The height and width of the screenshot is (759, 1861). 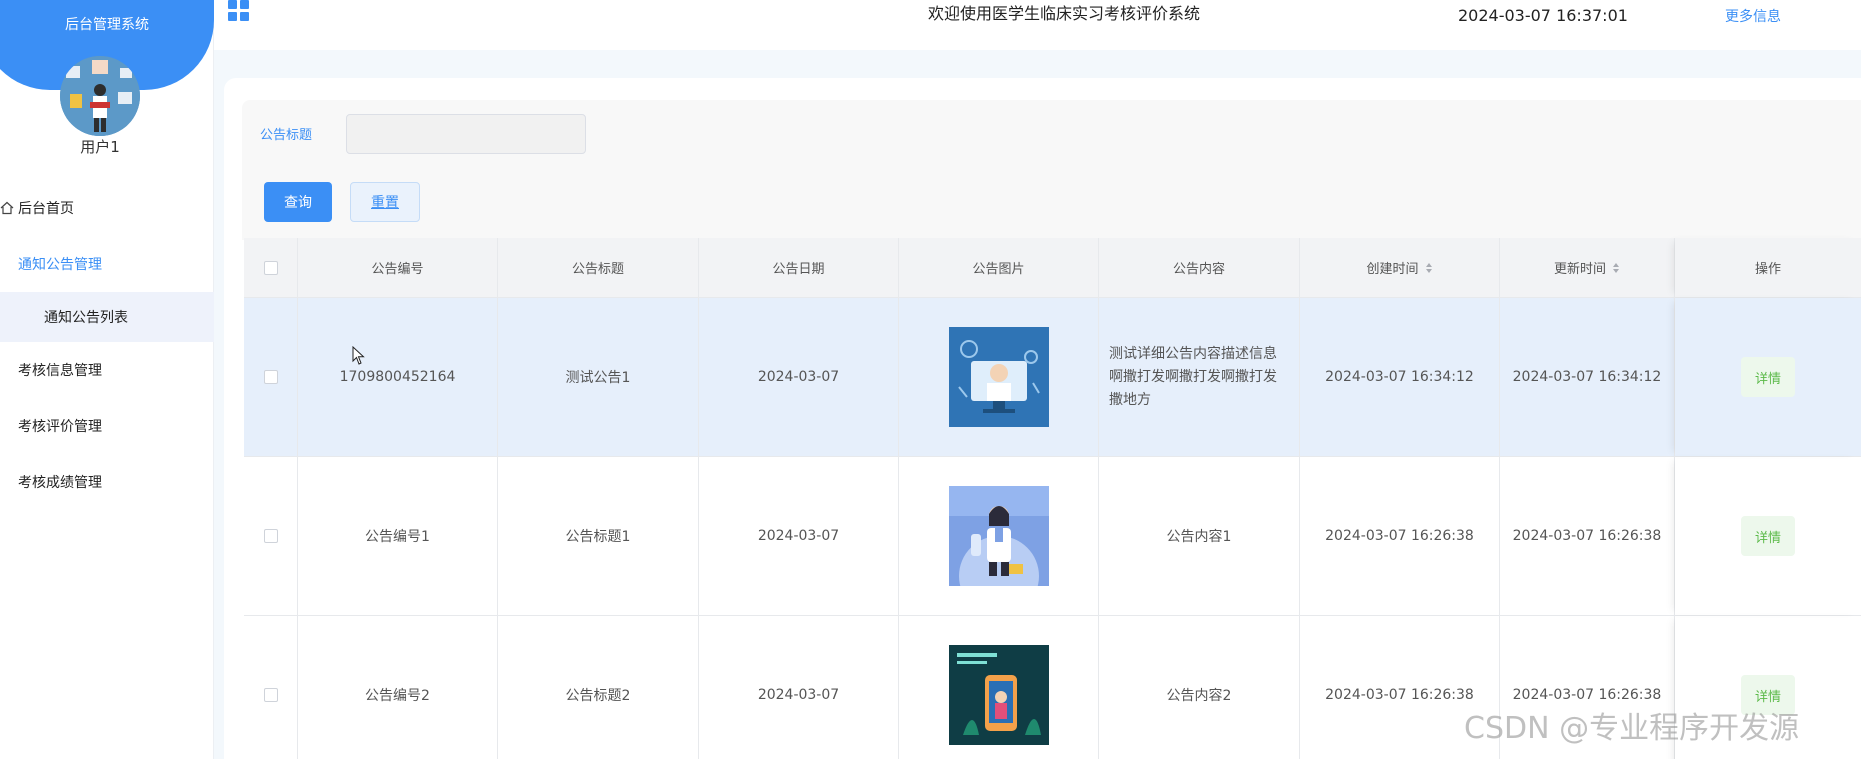 What do you see at coordinates (107, 208) in the screenshot?
I see `sidebar-item-home: 后台首页` at bounding box center [107, 208].